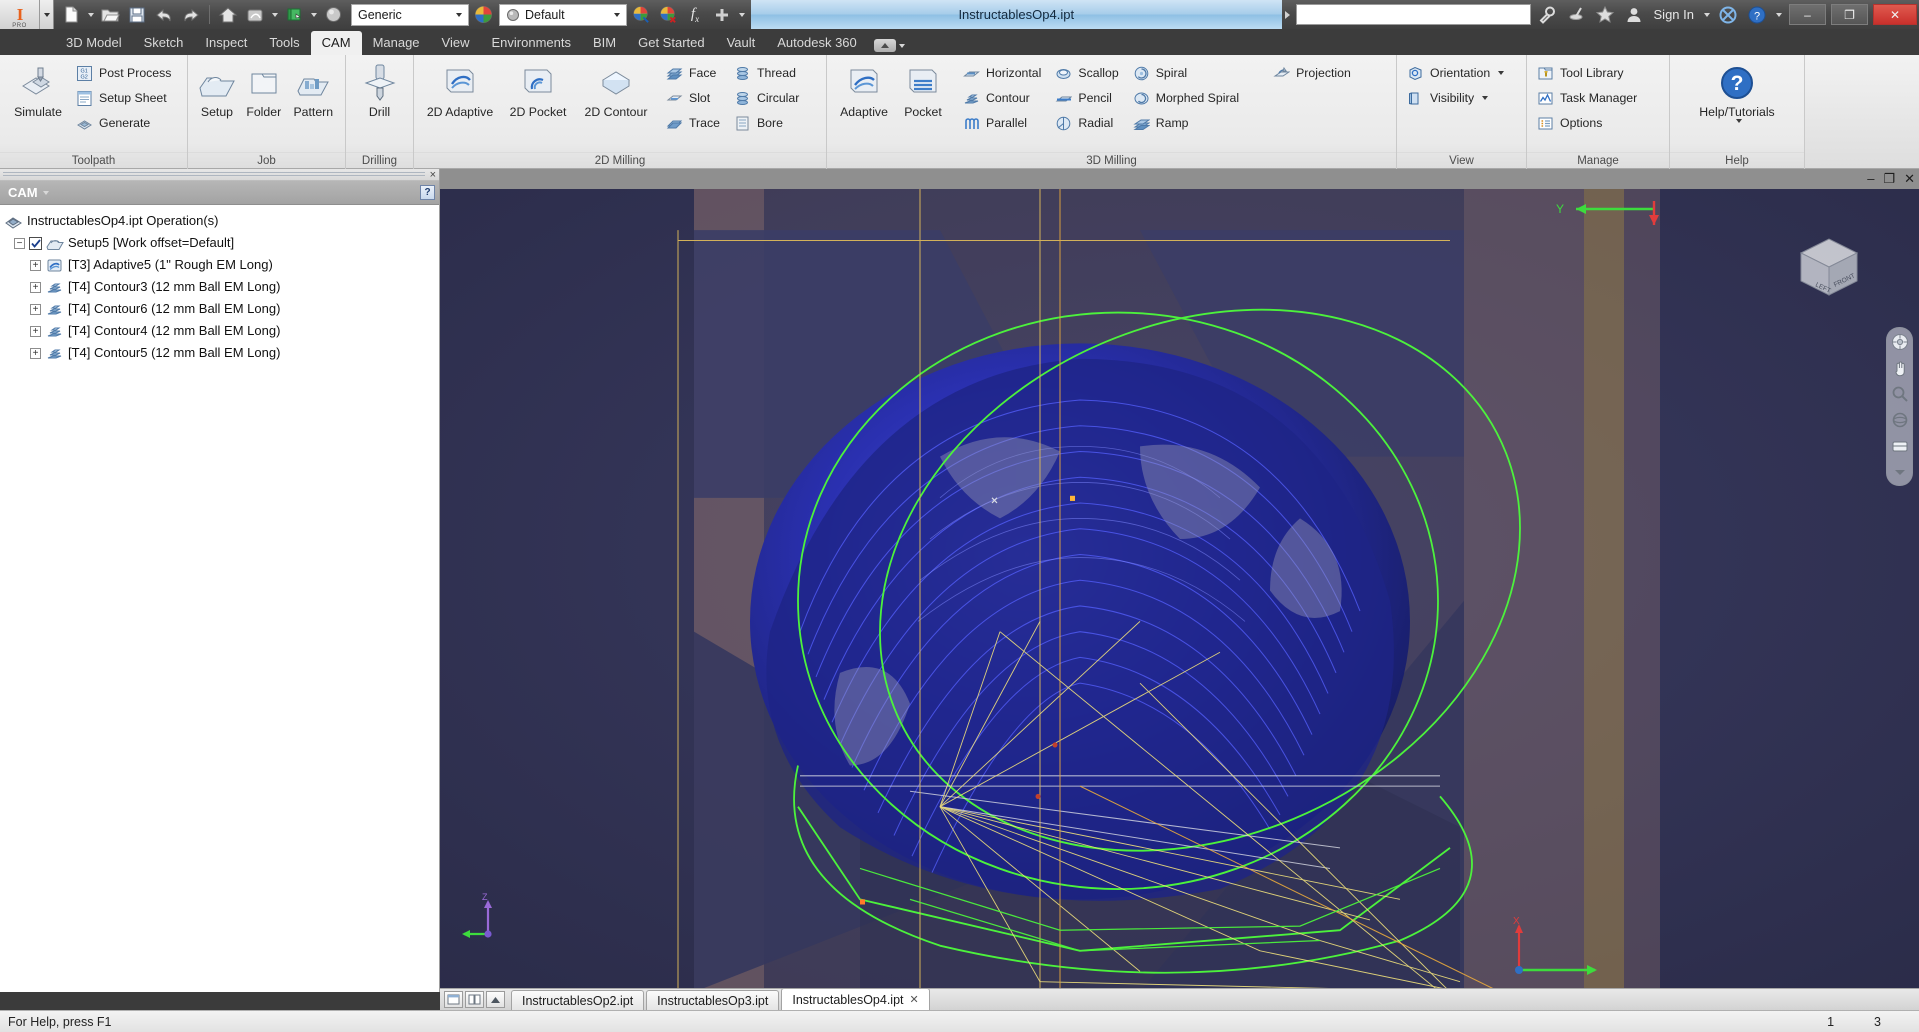 The image size is (1919, 1032). I want to click on morphed-spiral-button: Morphed Spiral, so click(1187, 98).